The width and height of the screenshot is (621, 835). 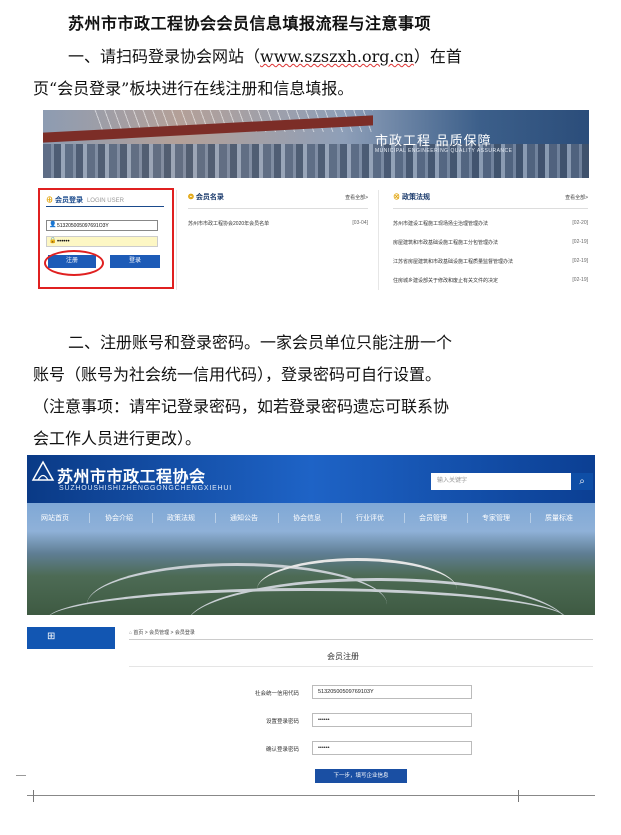 I want to click on page-bottom-rule, so click(x=311, y=795).